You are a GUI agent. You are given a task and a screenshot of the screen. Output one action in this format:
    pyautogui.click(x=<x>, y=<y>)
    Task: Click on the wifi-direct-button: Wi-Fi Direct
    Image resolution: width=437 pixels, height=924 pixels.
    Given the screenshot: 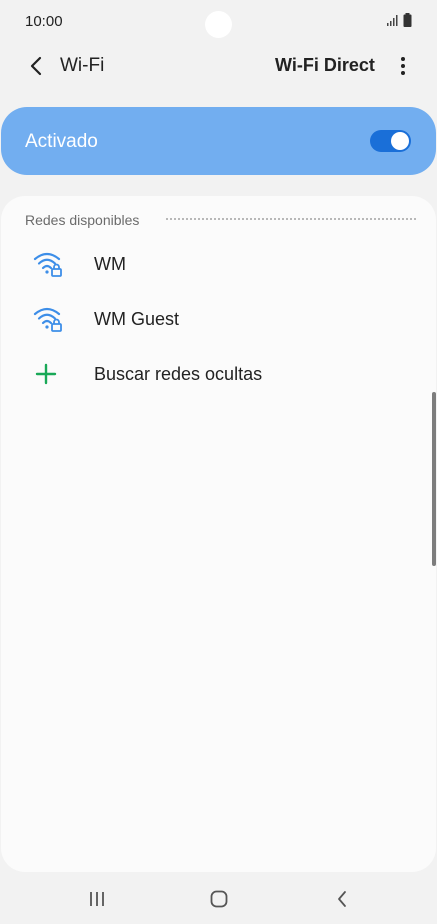 What is the action you would take?
    pyautogui.click(x=325, y=65)
    